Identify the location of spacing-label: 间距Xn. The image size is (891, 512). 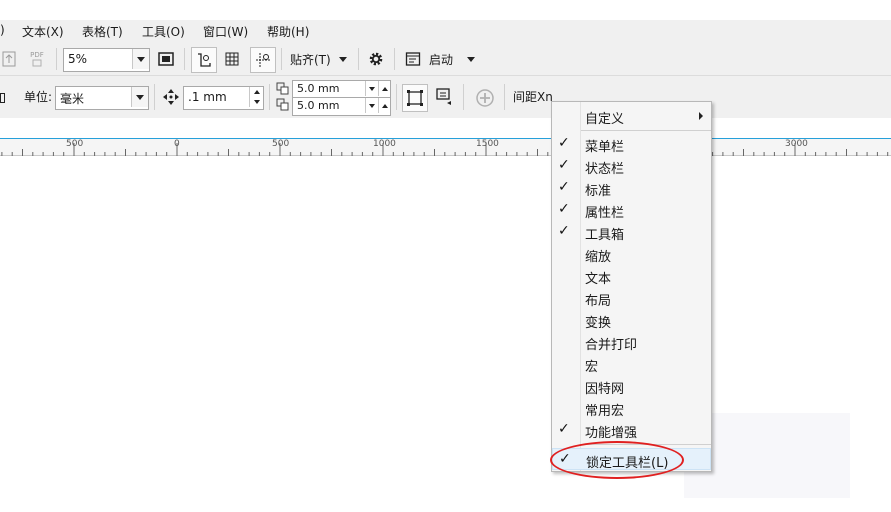
(533, 97).